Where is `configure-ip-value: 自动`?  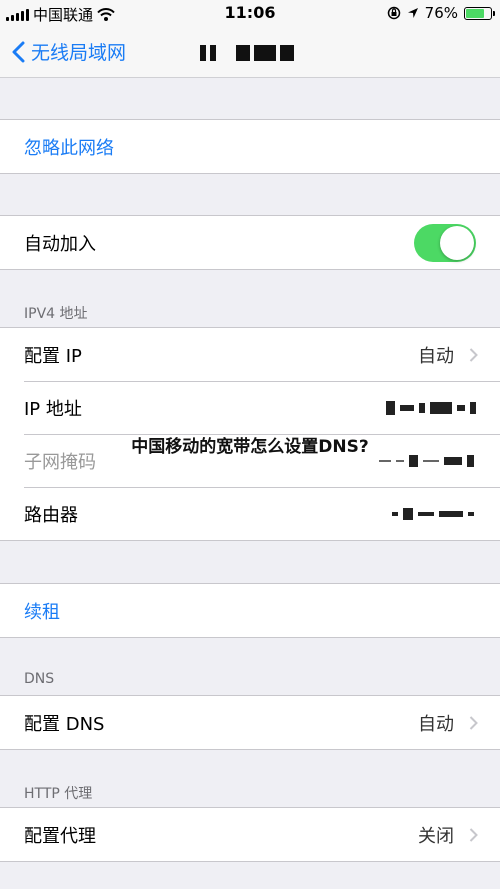 configure-ip-value: 自动 is located at coordinates (436, 356).